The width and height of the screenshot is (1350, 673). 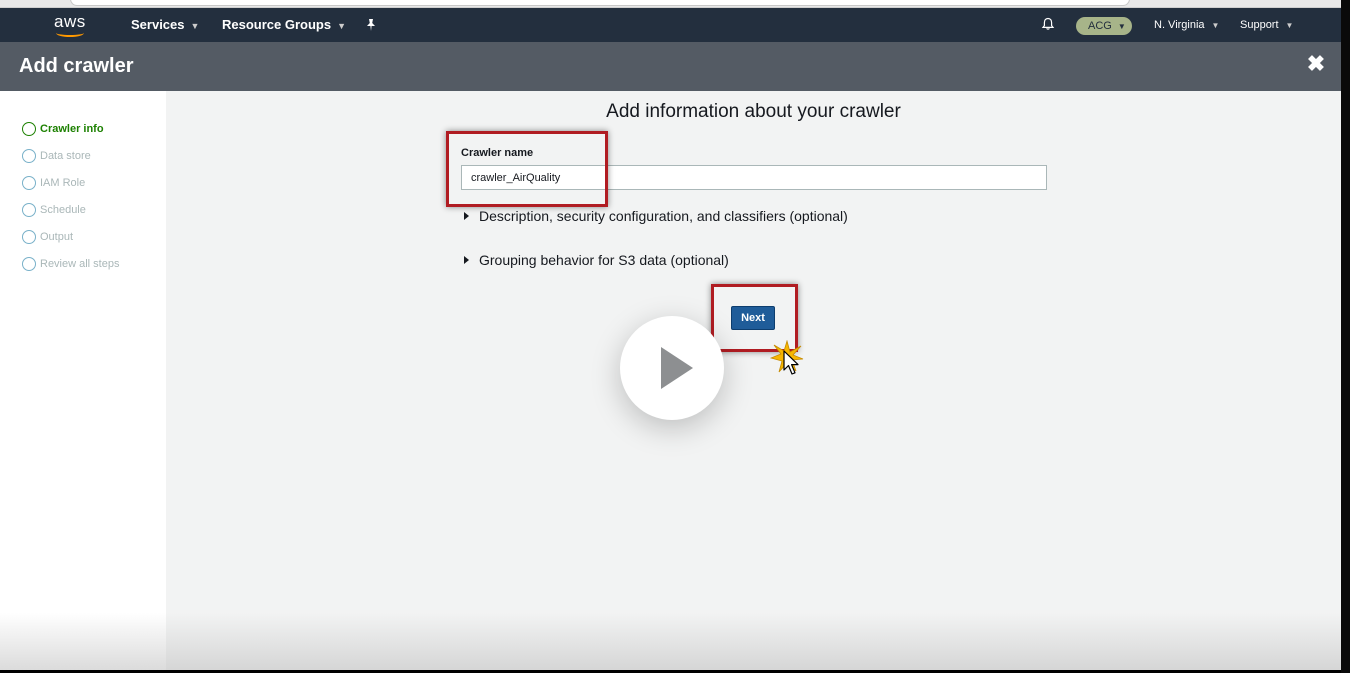 I want to click on play-icon, so click(x=677, y=368).